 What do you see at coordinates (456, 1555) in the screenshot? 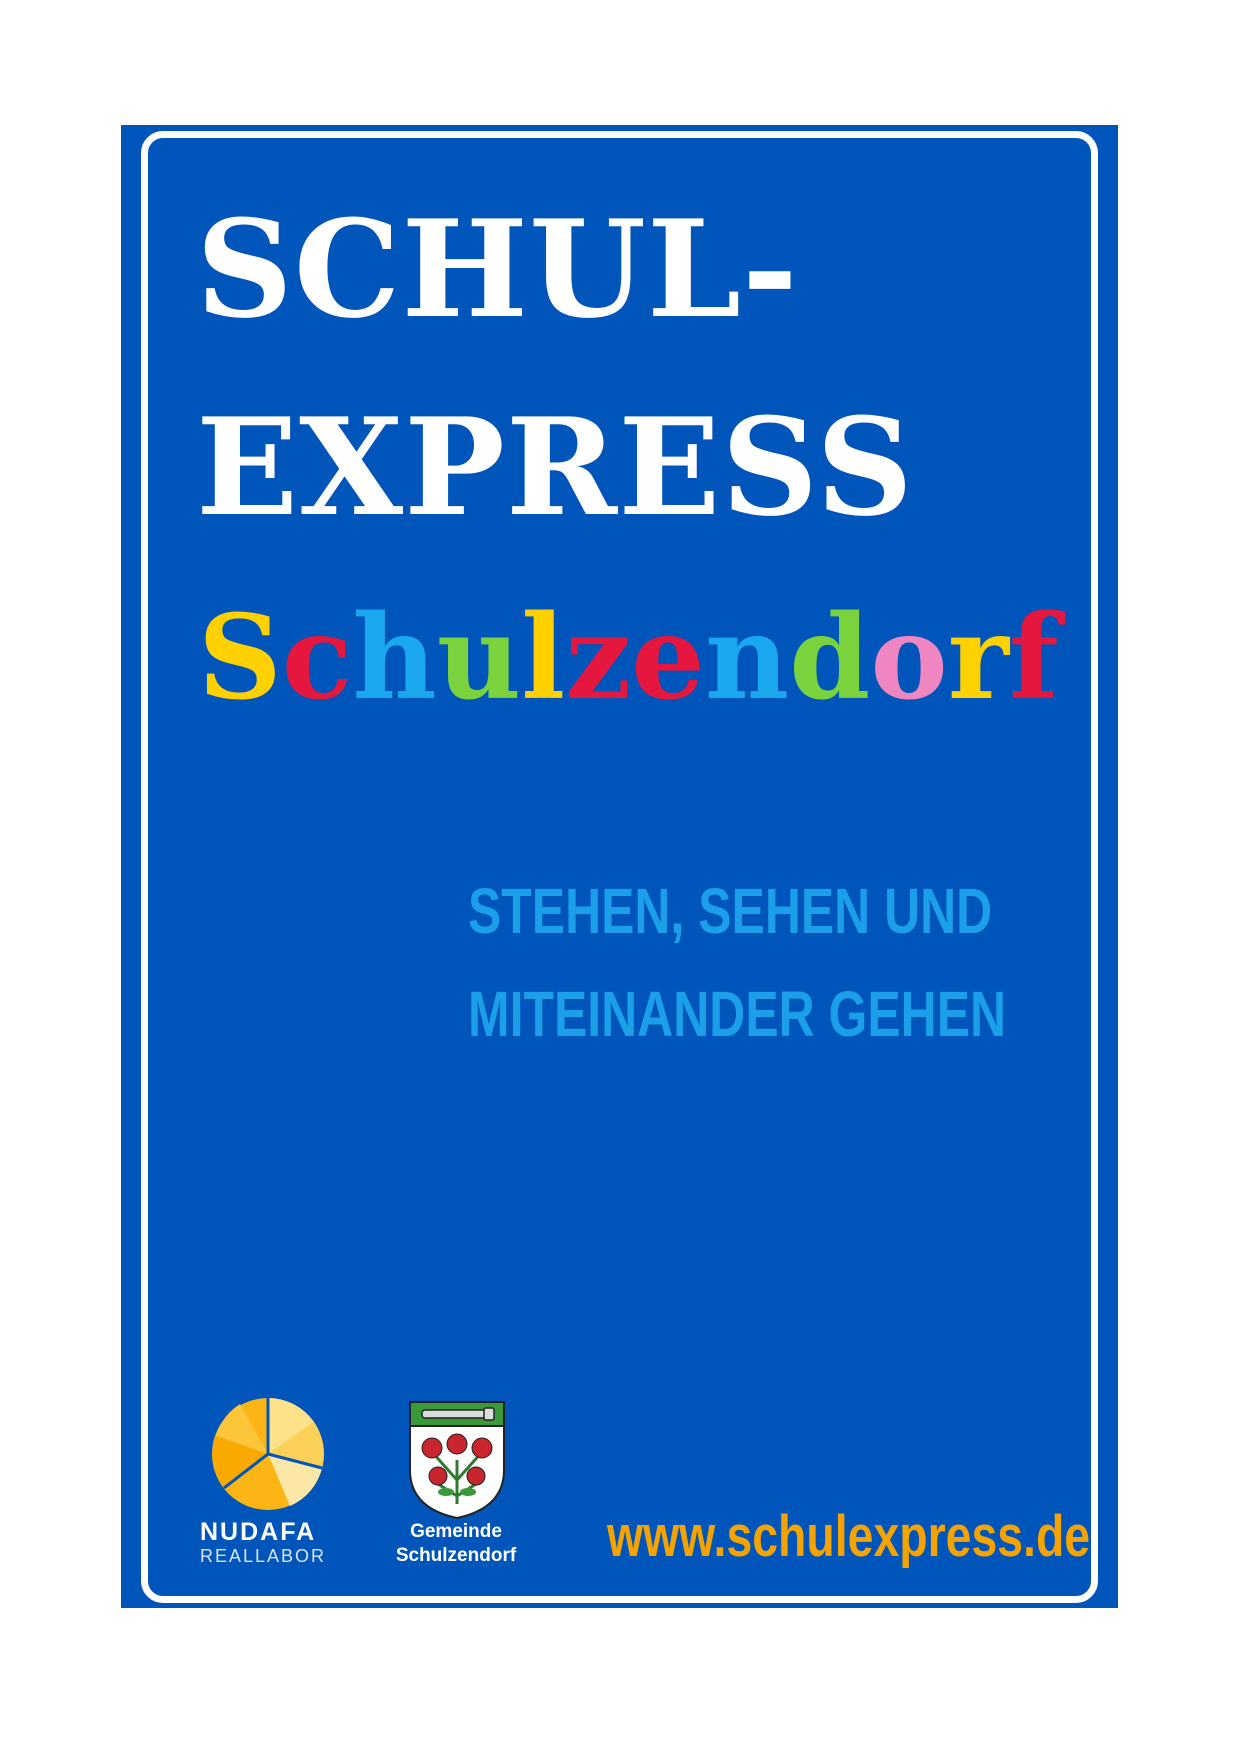
I see `crest-label-line-2: Schulzendorf` at bounding box center [456, 1555].